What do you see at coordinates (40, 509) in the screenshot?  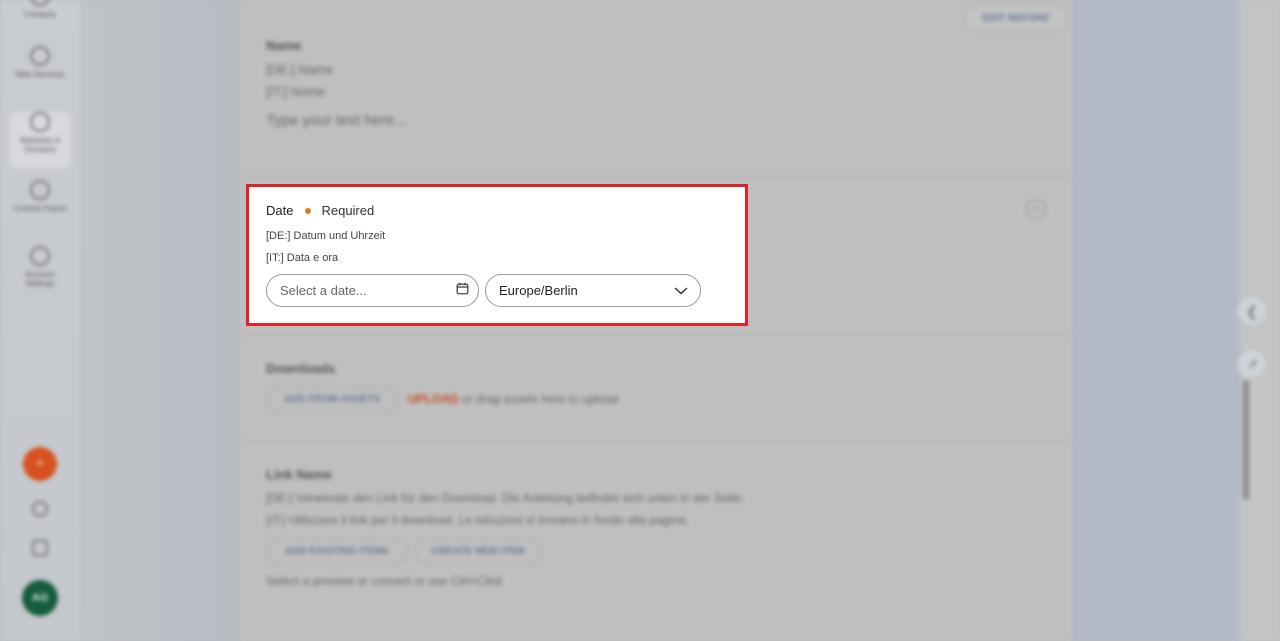 I see `help-icon` at bounding box center [40, 509].